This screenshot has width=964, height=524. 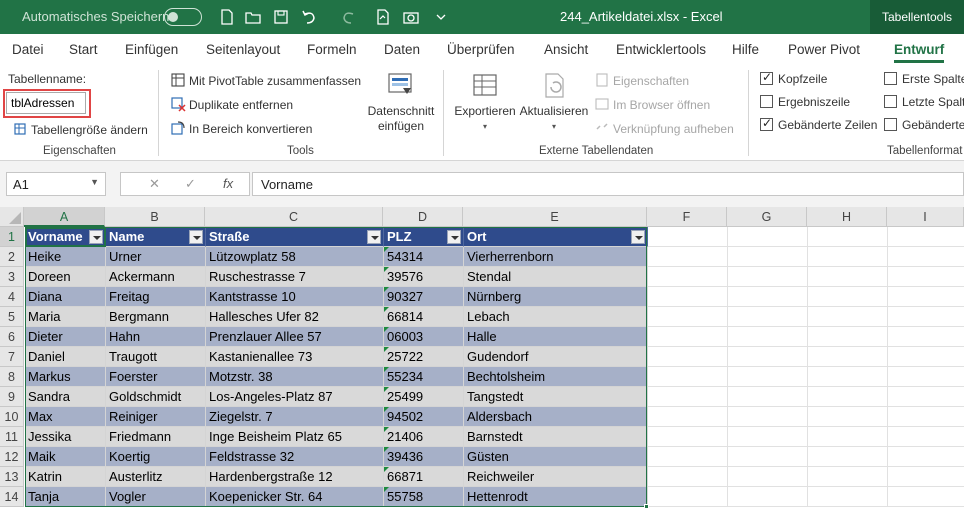 I want to click on tab-datei: Datei, so click(x=28, y=49).